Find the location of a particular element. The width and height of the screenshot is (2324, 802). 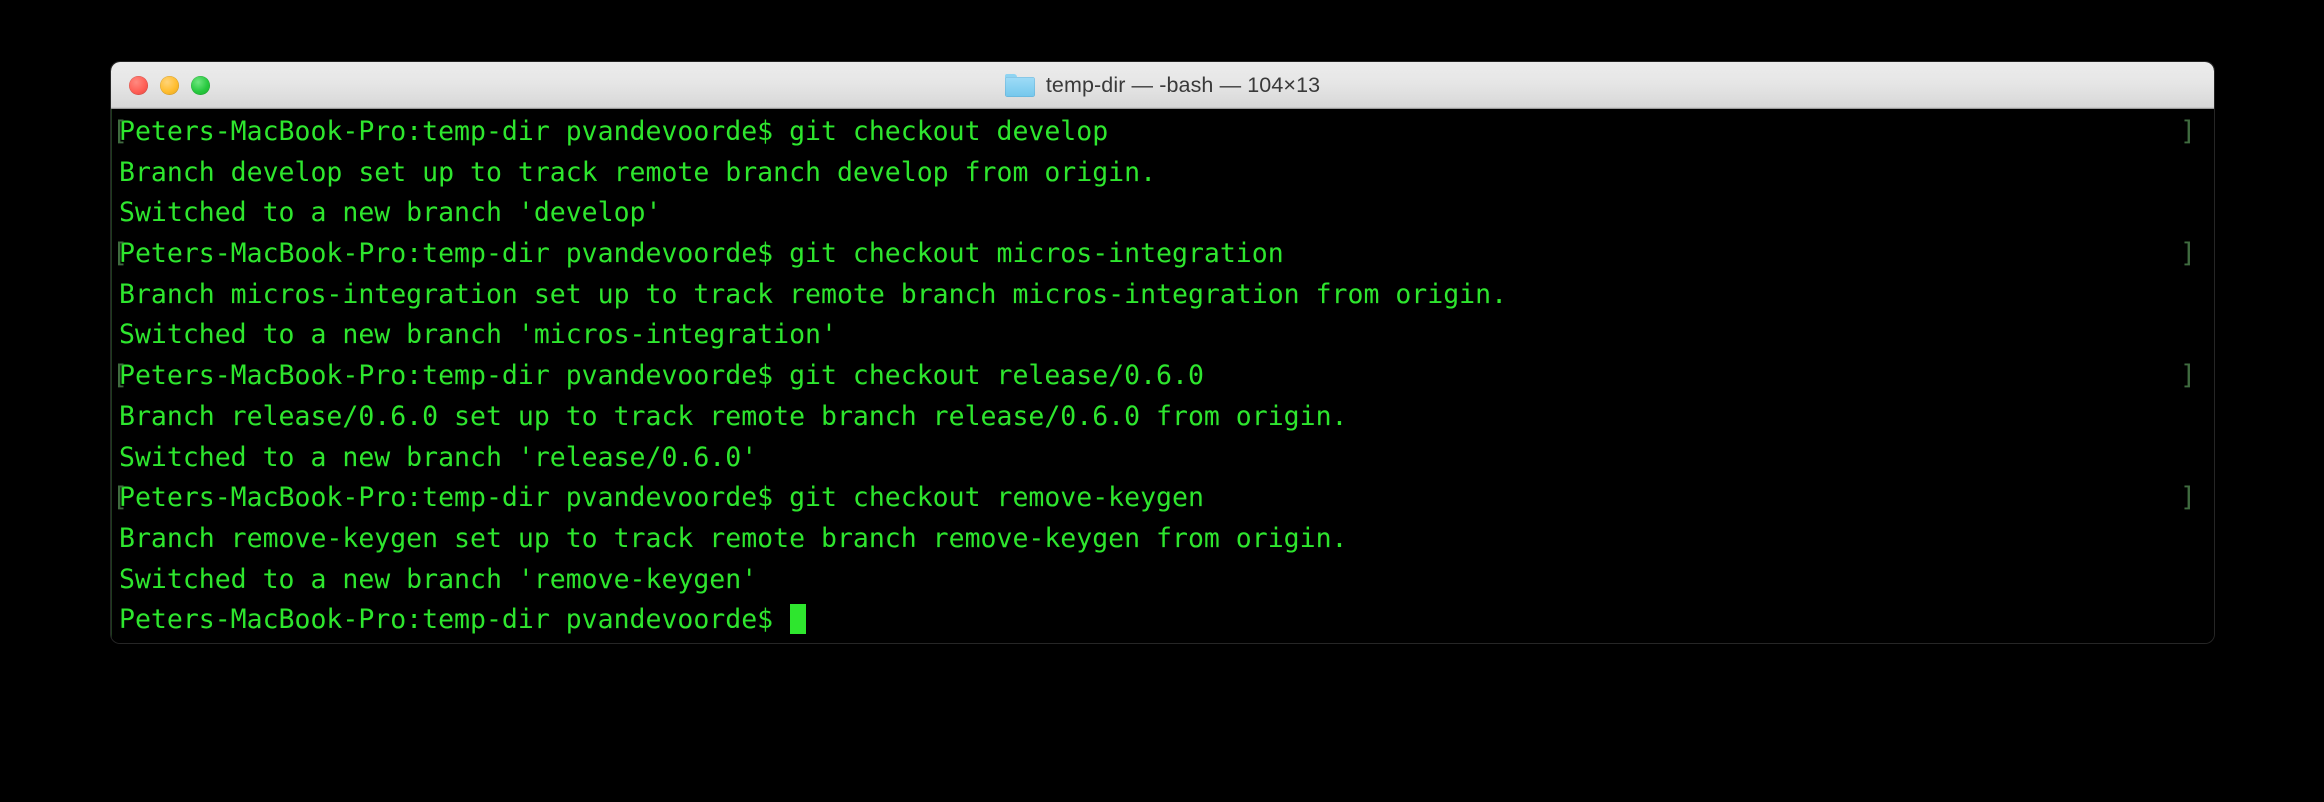

window-controls is located at coordinates (169, 85).